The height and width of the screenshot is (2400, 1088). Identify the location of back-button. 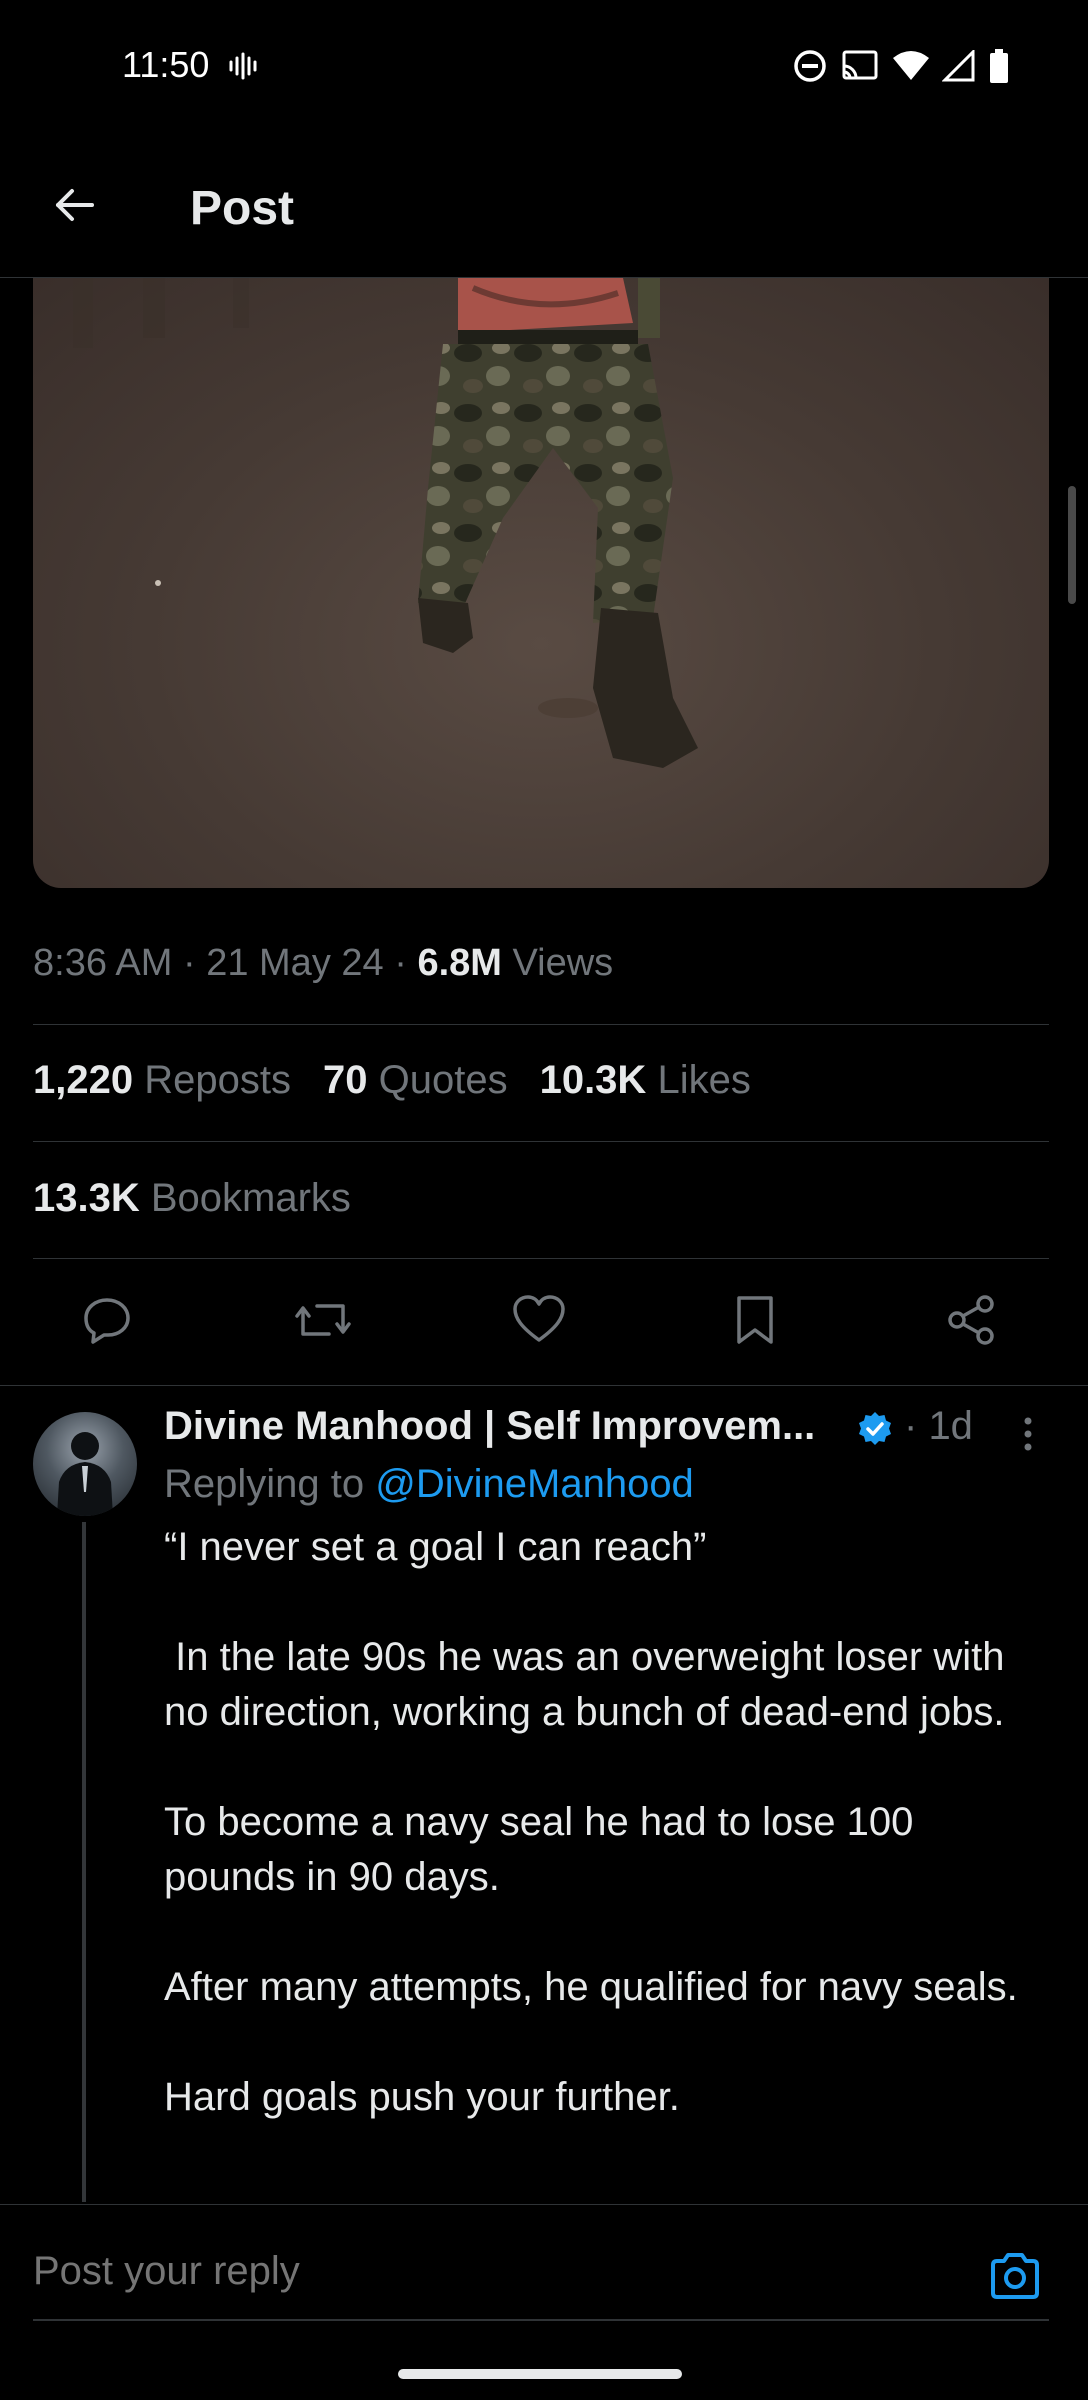
(74, 205).